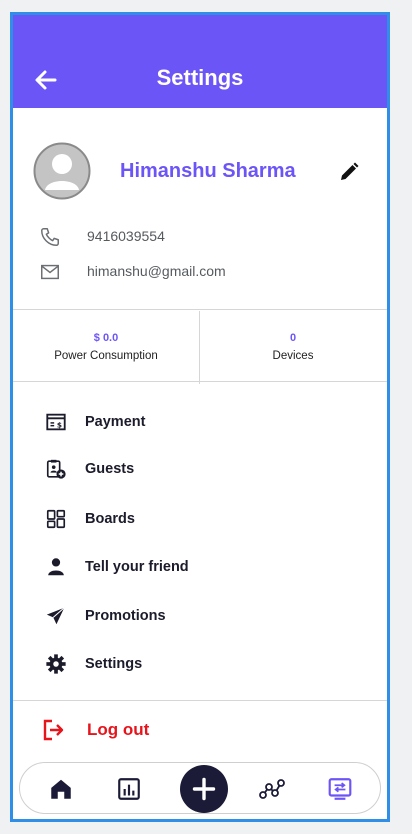 The image size is (412, 834). What do you see at coordinates (115, 422) in the screenshot?
I see `menu-item-label: Payment` at bounding box center [115, 422].